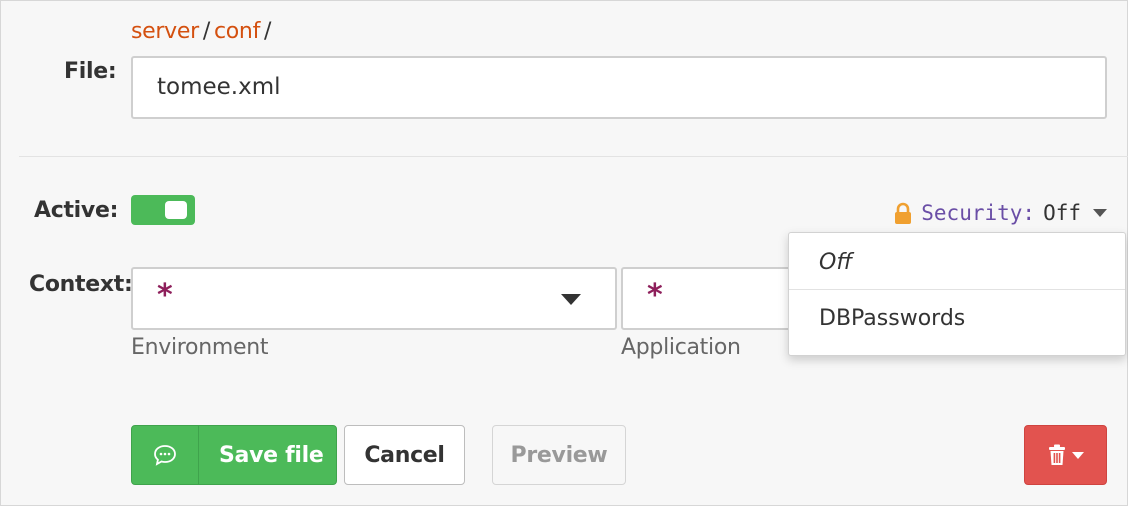  I want to click on context-label: Context:, so click(81, 284).